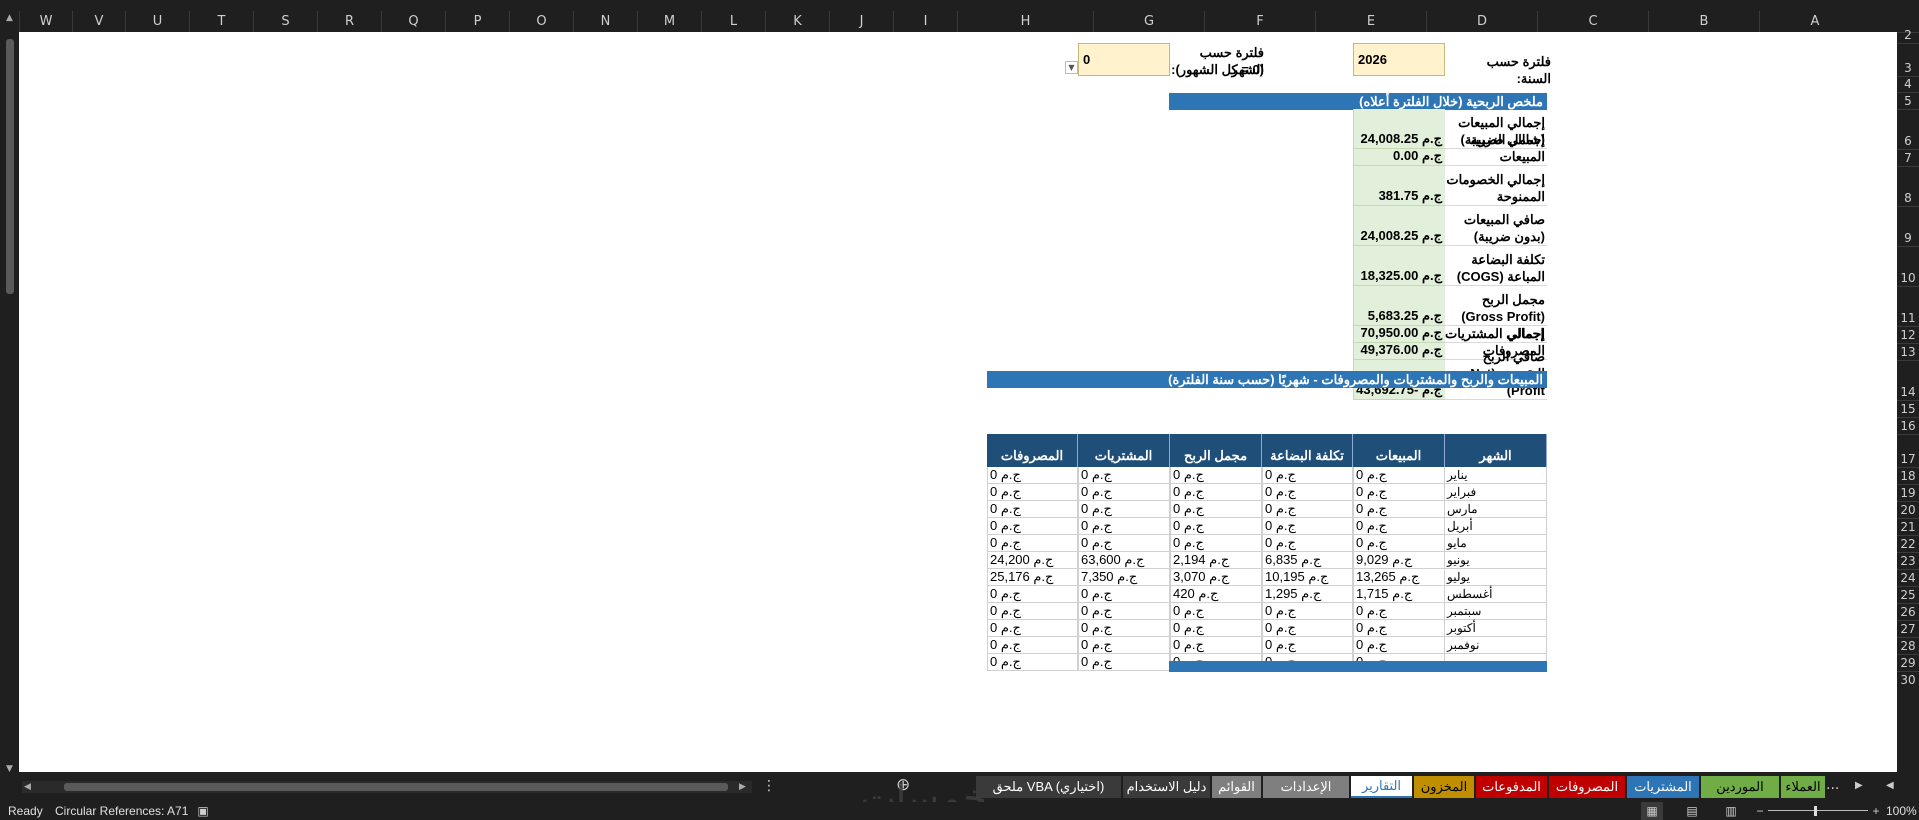 This screenshot has width=1919, height=820. Describe the element at coordinates (1703, 21) in the screenshot. I see `column-header-B: B` at that location.